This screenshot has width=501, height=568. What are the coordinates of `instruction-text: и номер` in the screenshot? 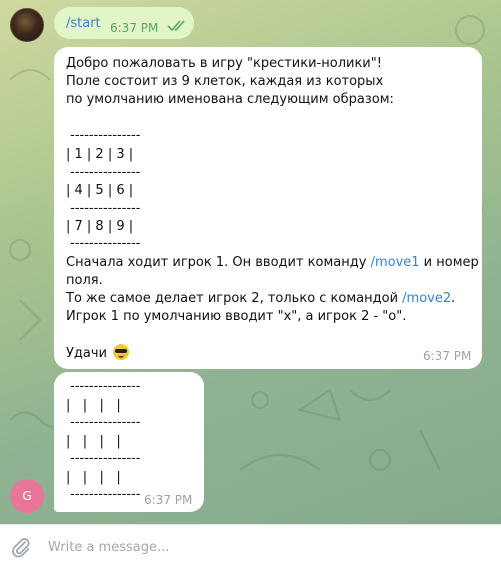 It's located at (449, 262).